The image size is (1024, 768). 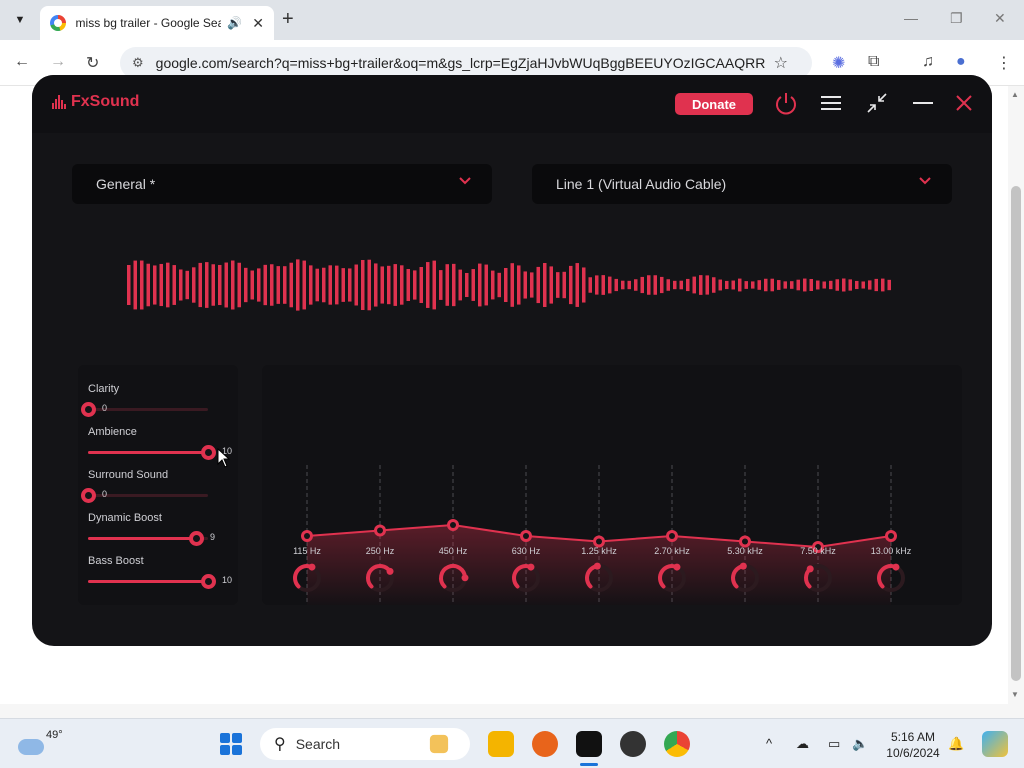 I want to click on eq-frequency-label: 630 Hz, so click(x=526, y=551).